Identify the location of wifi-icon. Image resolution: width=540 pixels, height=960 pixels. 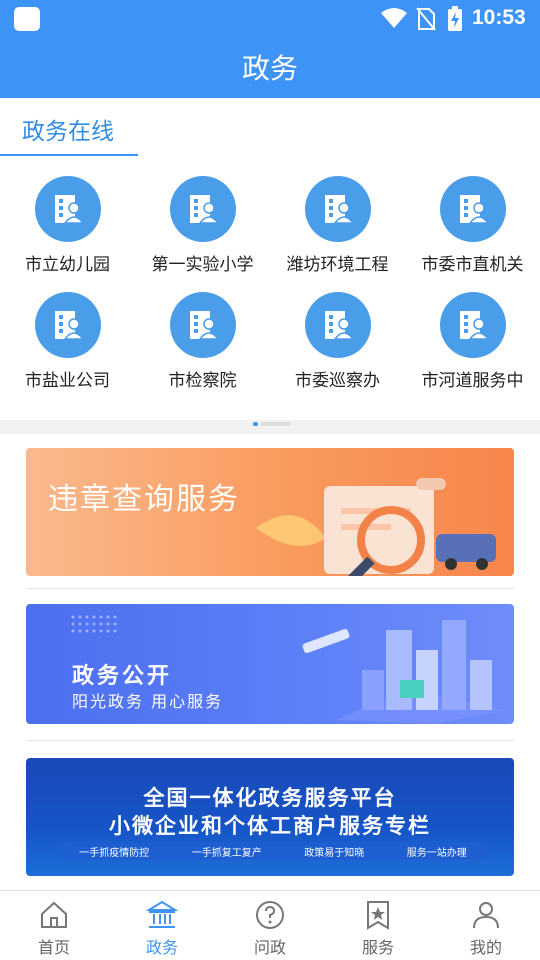
(394, 18).